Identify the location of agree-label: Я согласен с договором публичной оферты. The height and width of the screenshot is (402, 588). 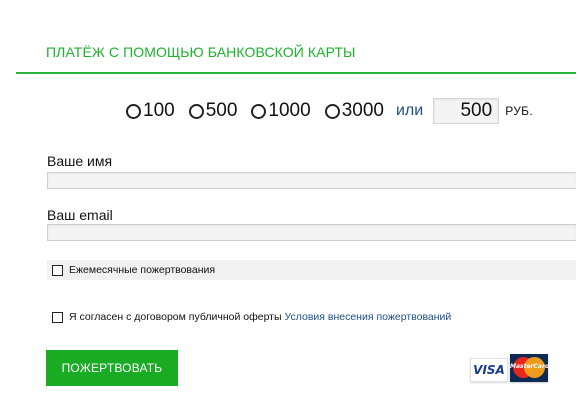
(175, 317).